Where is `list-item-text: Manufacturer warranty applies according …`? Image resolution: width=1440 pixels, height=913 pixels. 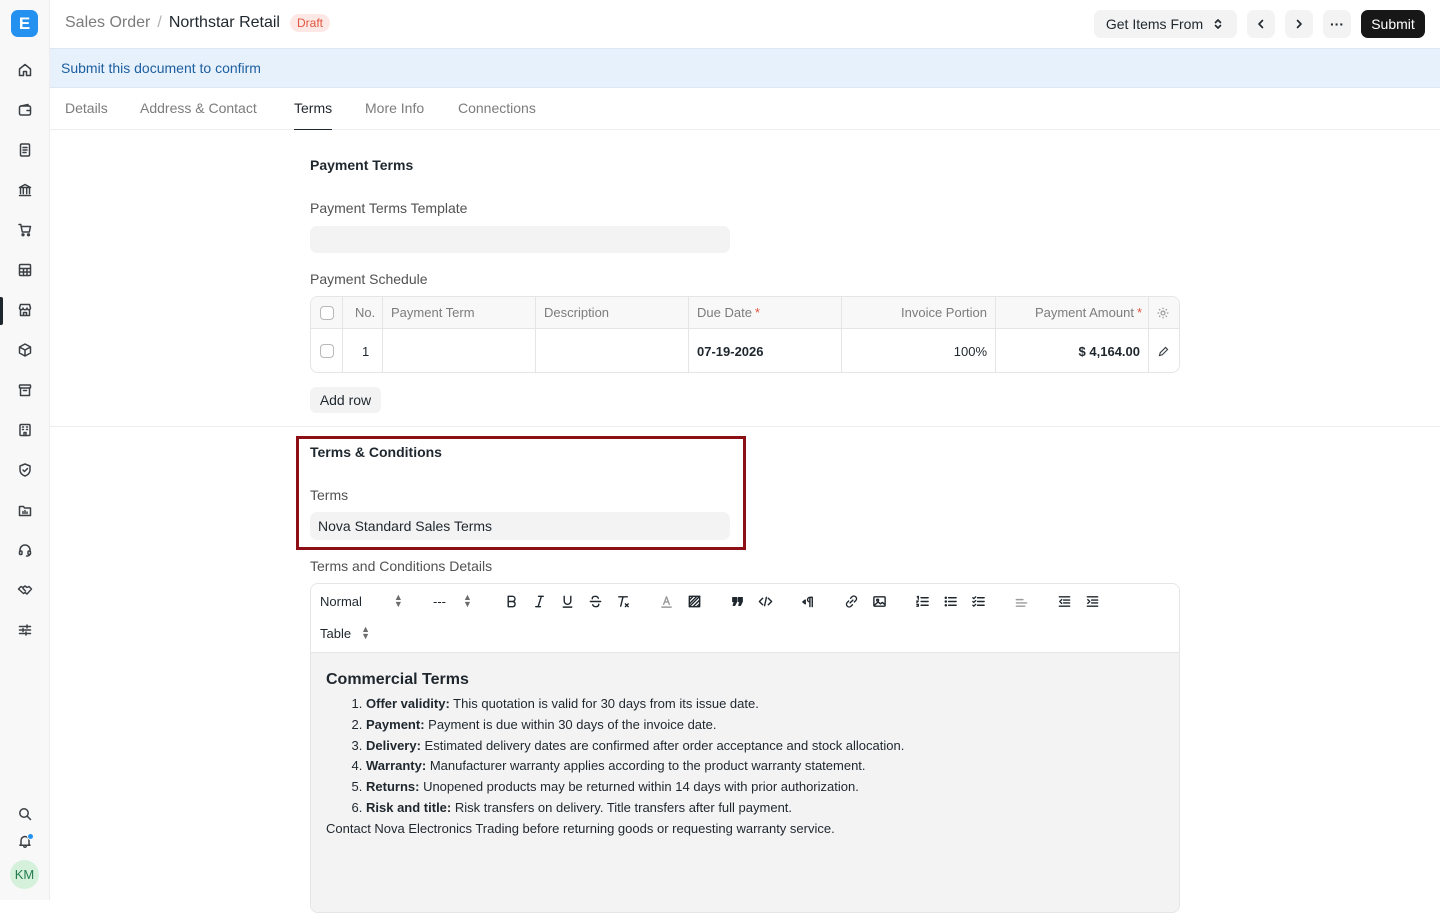
list-item-text: Manufacturer warranty applies according … is located at coordinates (646, 766).